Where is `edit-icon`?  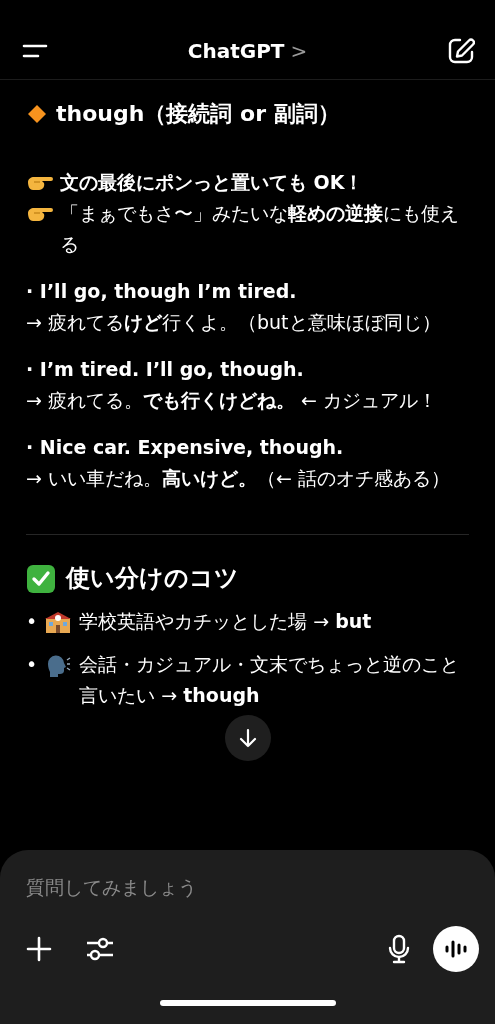
edit-icon is located at coordinates (461, 50).